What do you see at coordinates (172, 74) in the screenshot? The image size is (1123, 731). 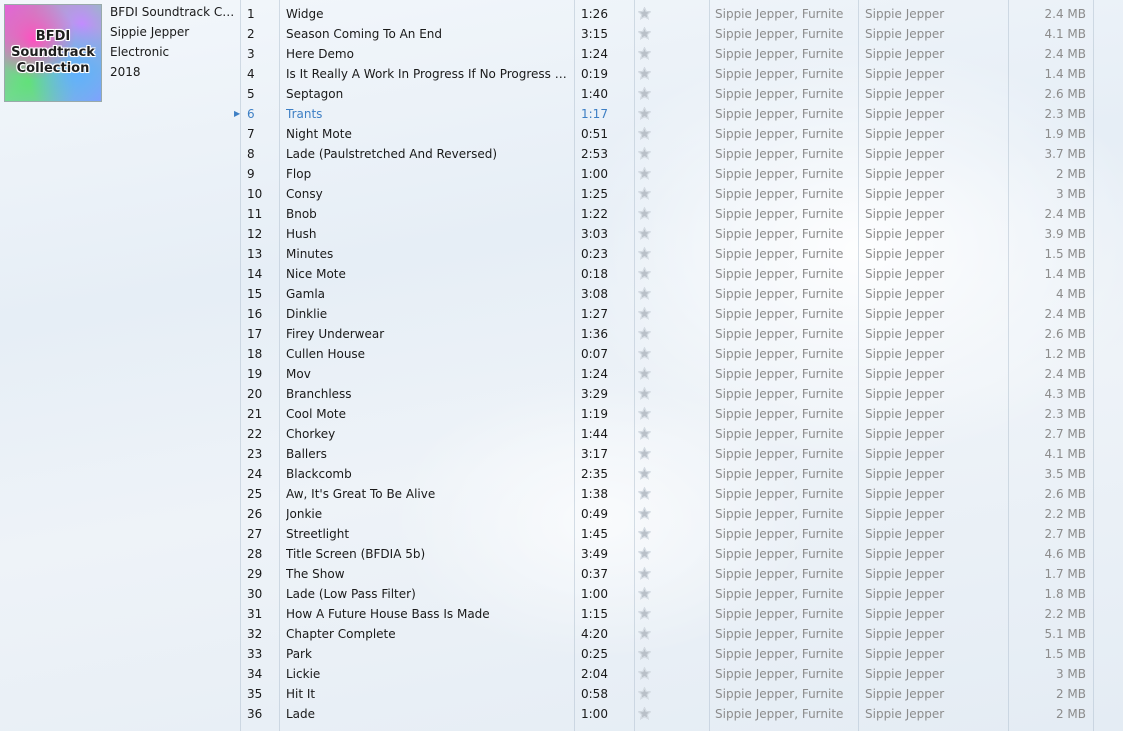 I see `album-year: 2018` at bounding box center [172, 74].